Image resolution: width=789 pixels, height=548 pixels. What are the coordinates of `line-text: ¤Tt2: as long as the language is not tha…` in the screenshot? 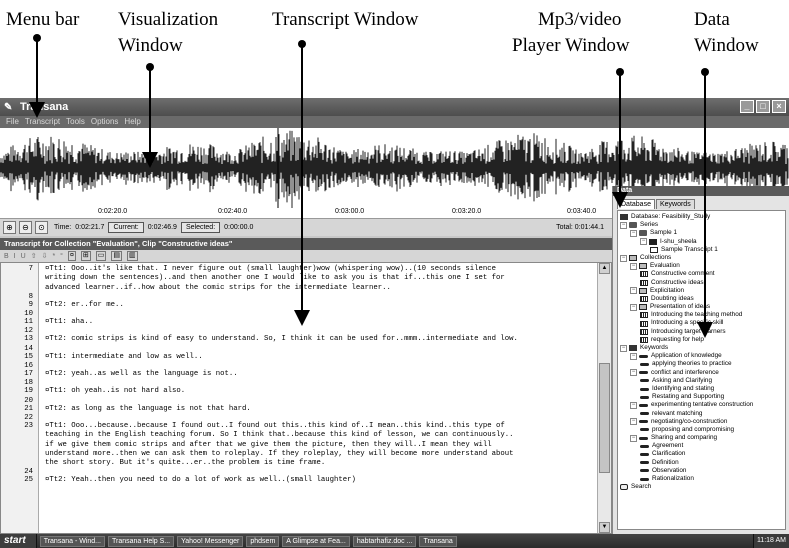 It's located at (316, 409).